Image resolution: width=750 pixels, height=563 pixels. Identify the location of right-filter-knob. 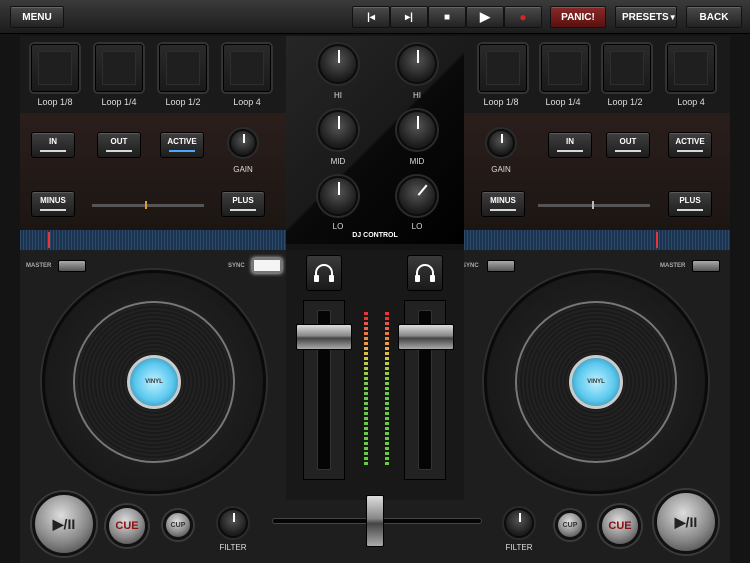
(519, 523).